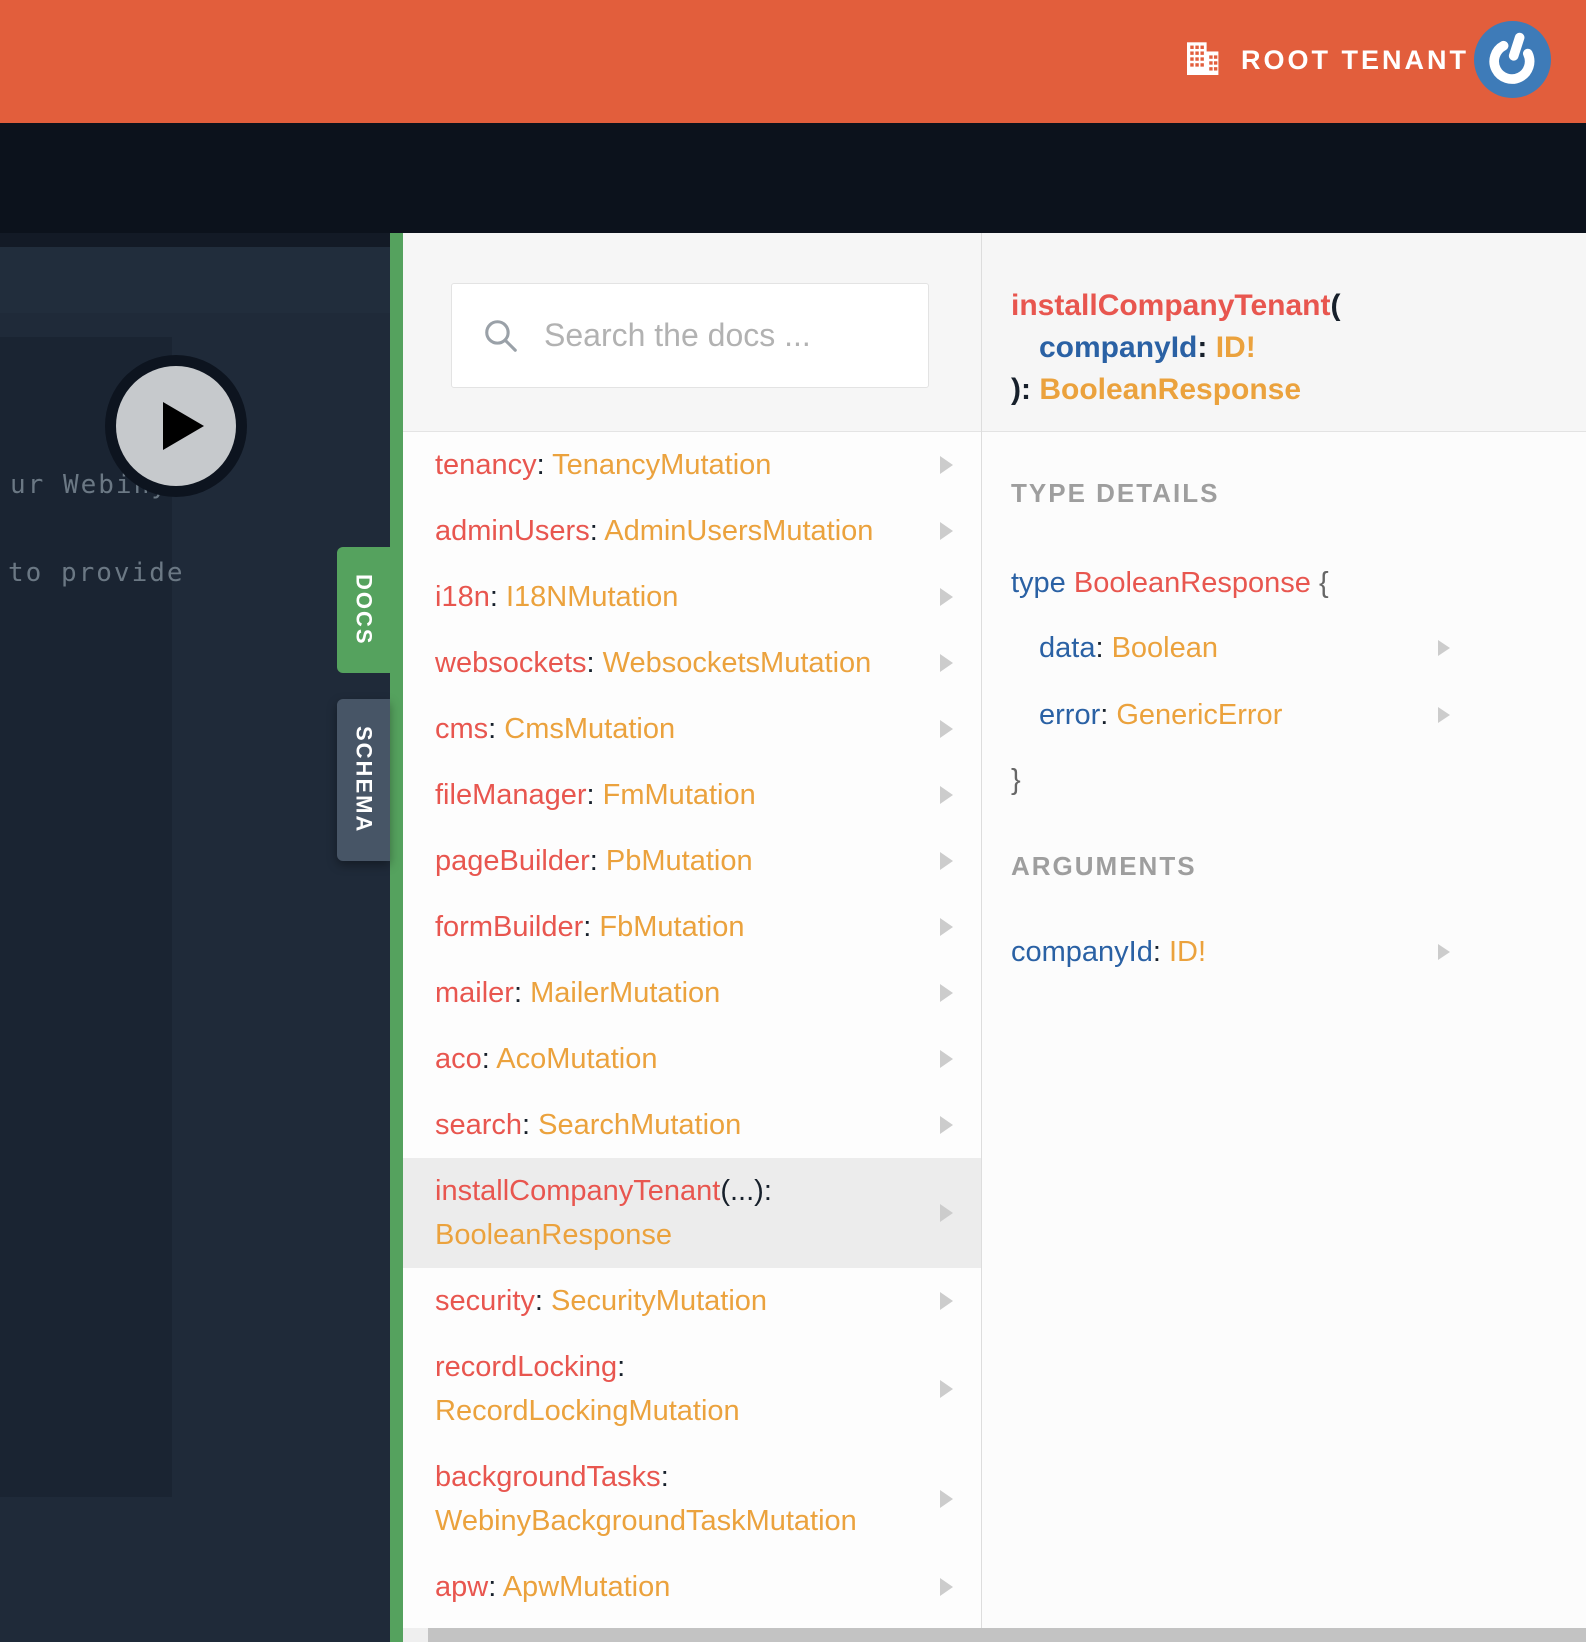  Describe the element at coordinates (692, 531) in the screenshot. I see `docs-list-item-adminUsers: adminUsers: AdminUsersMutation` at that location.